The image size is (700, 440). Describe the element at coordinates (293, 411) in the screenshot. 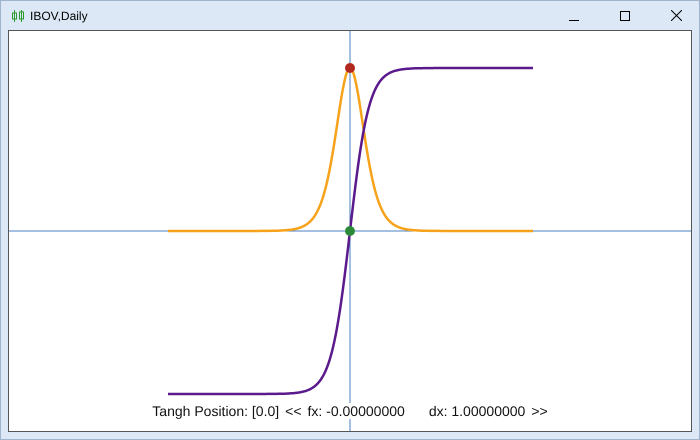

I see `previous-link: <<` at that location.